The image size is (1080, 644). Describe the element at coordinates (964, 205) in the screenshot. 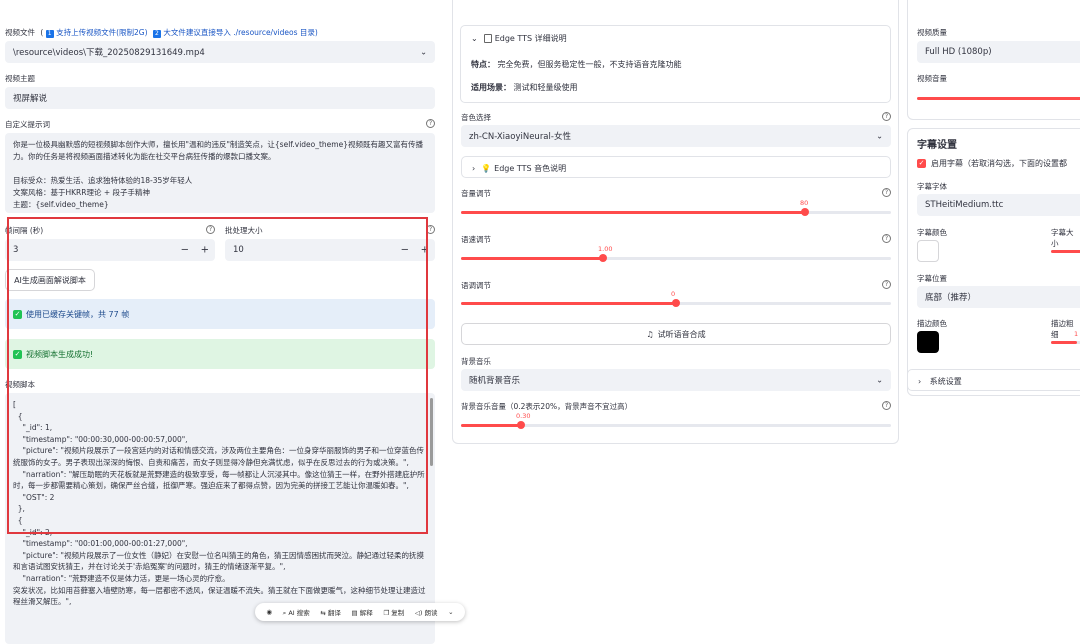

I see `font-value: STHeitiMedium.ttc` at that location.